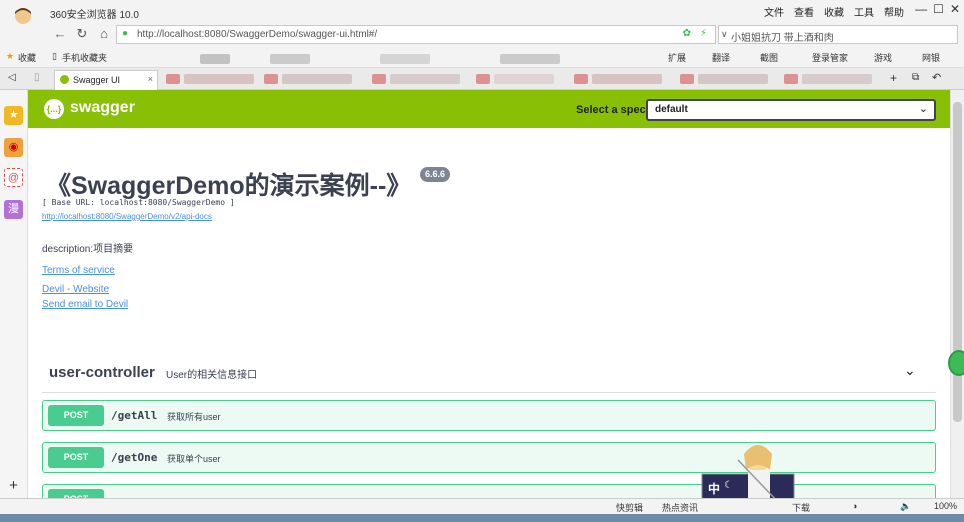 The height and width of the screenshot is (522, 964). What do you see at coordinates (54, 56) in the screenshot?
I see `phone-icon: ▯` at bounding box center [54, 56].